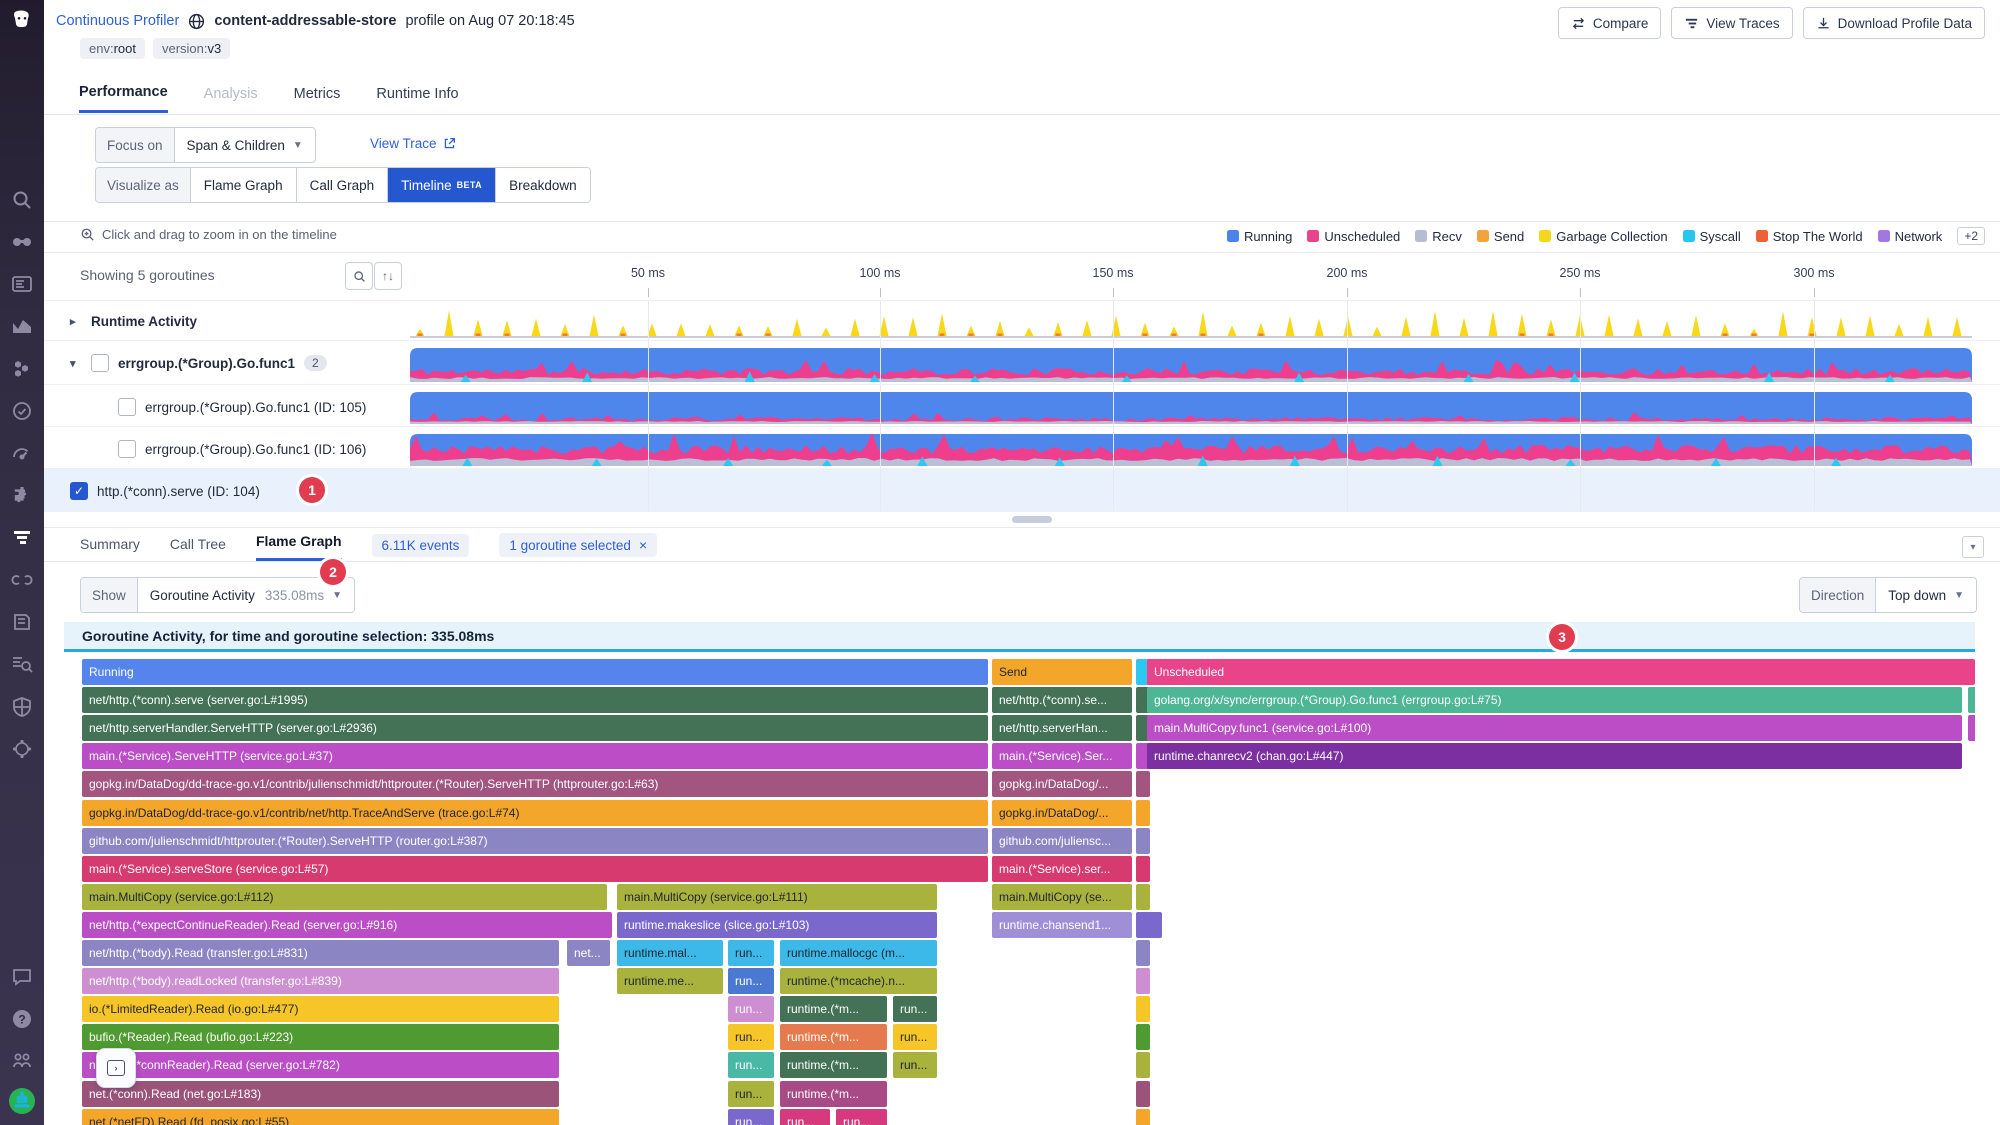 This screenshot has width=2000, height=1125. What do you see at coordinates (1909, 236) in the screenshot?
I see `legend-item-network: Network` at bounding box center [1909, 236].